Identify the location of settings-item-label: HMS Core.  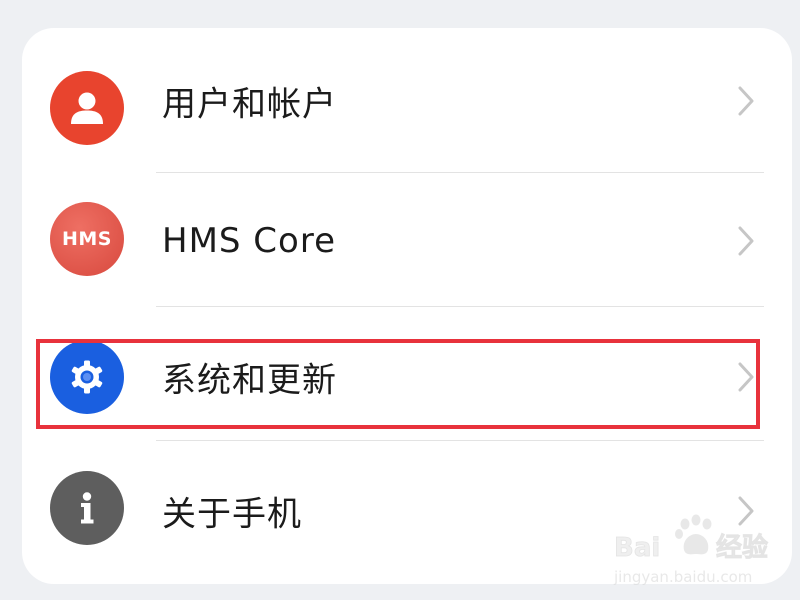
(249, 241).